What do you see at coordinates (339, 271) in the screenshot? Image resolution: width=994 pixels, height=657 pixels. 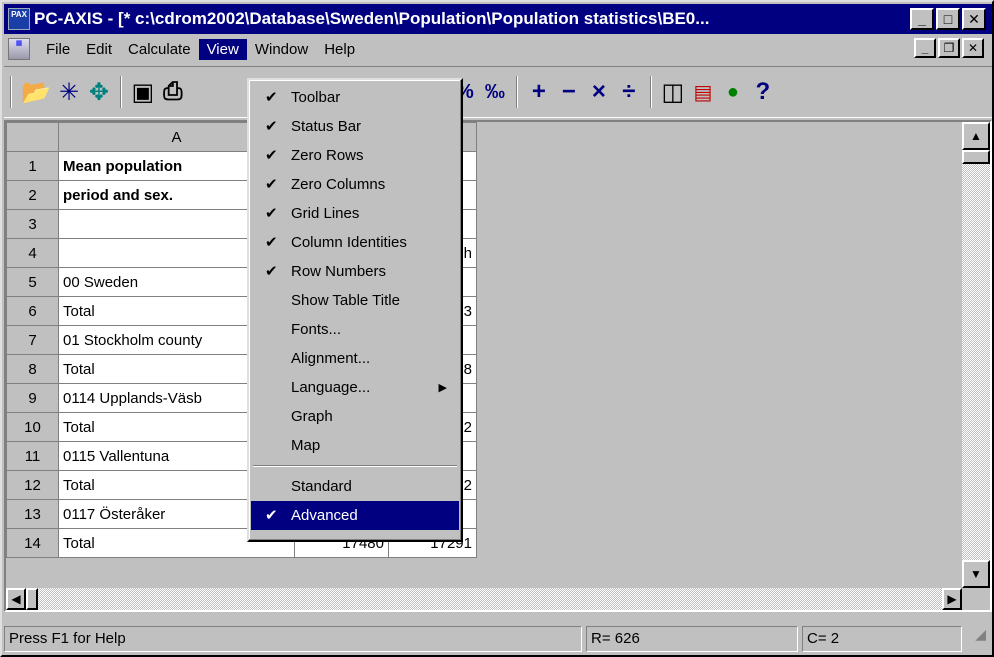 I see `menu-item-label: Row Numbers` at bounding box center [339, 271].